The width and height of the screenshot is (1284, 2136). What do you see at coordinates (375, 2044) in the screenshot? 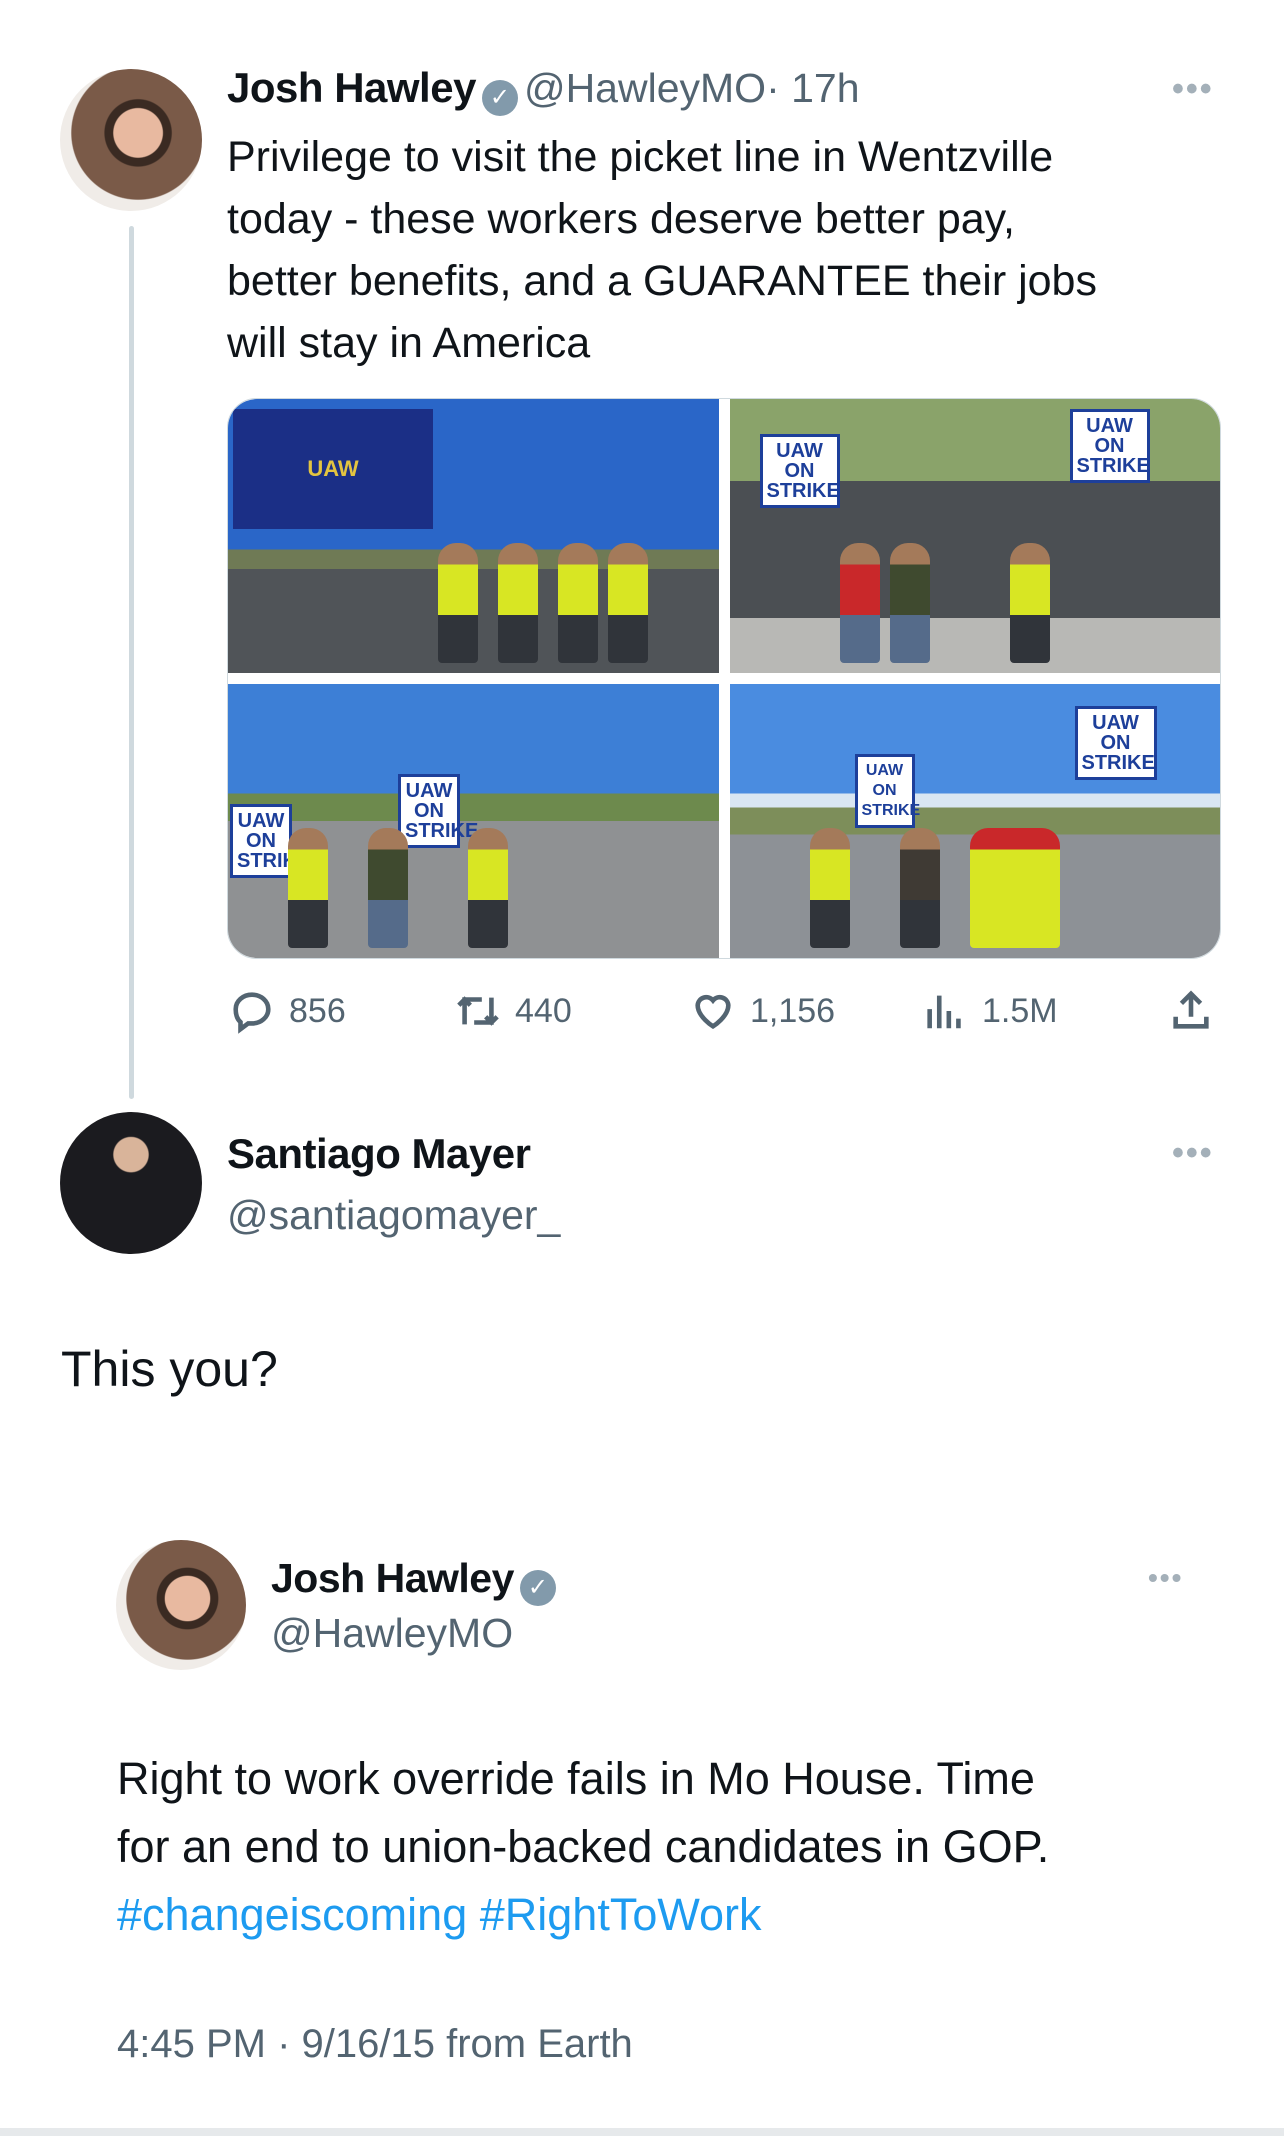
I see `quoted-timestamp: 4:45 PM · 9/16/15 from Earth` at bounding box center [375, 2044].